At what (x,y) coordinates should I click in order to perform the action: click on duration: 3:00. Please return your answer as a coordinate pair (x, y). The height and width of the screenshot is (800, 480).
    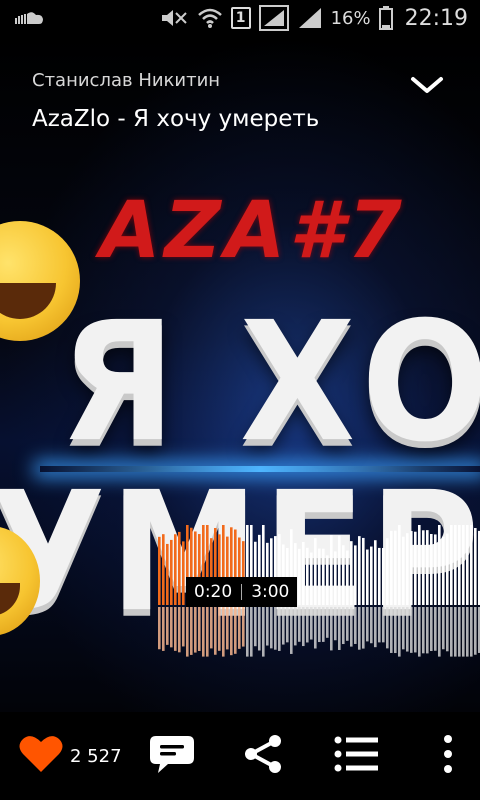
    Looking at the image, I should click on (270, 592).